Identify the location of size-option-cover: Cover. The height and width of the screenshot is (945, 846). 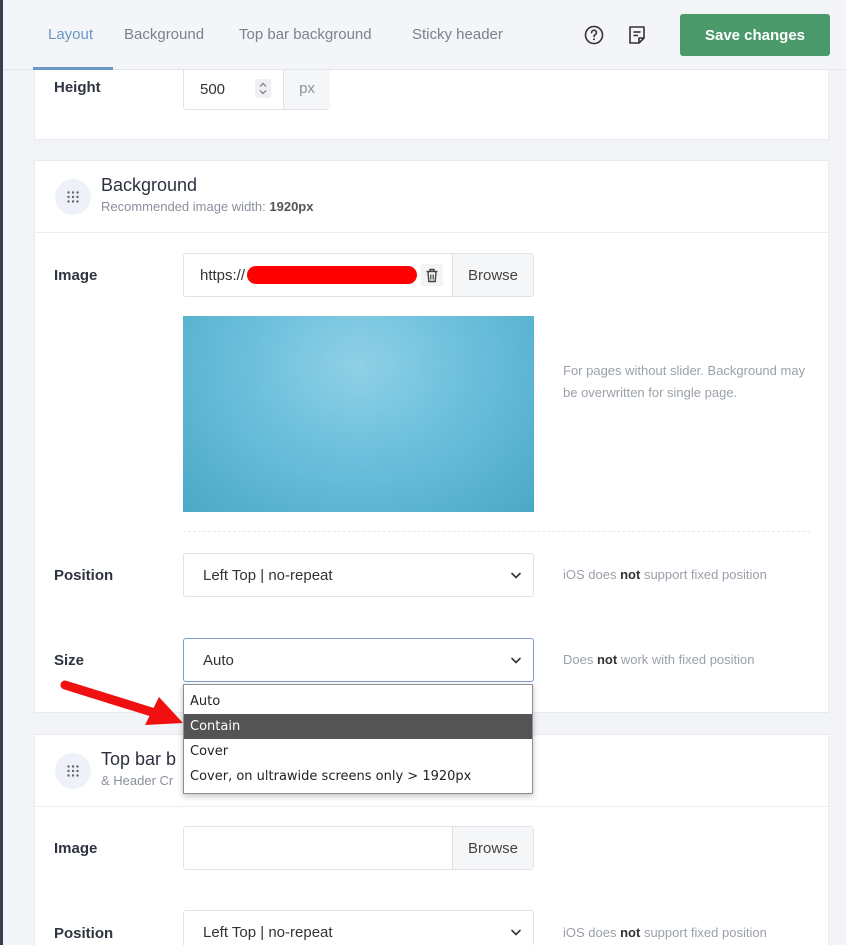
(358, 751).